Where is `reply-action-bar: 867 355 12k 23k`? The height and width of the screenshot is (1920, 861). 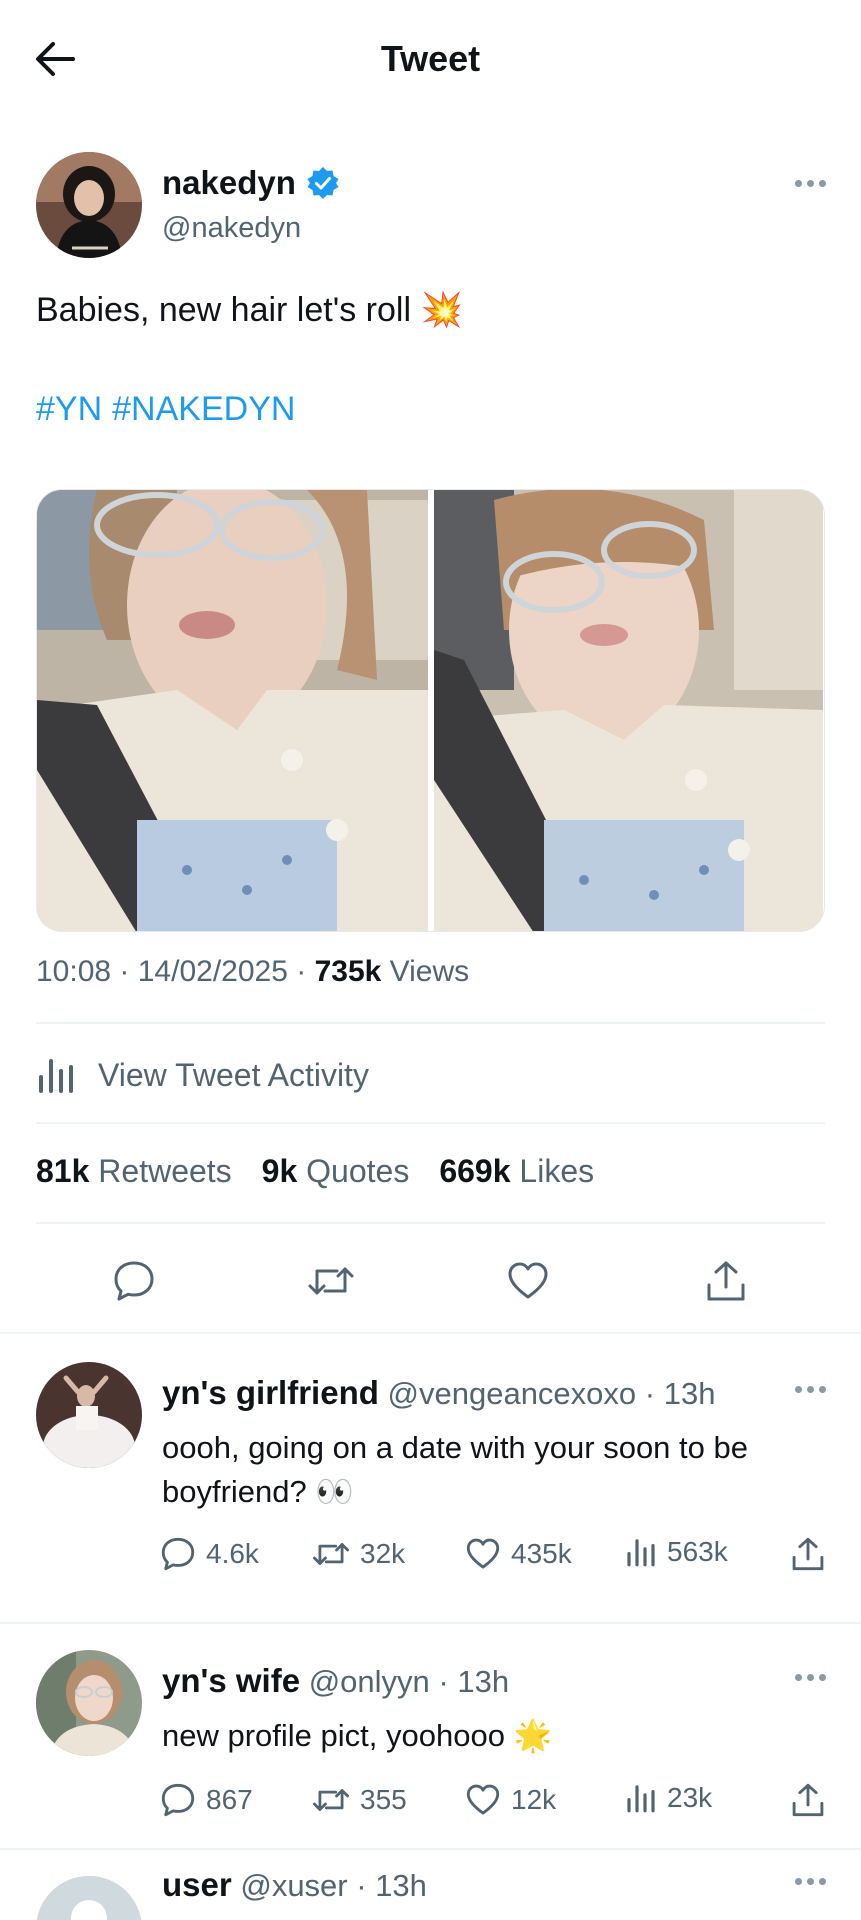 reply-action-bar: 867 355 12k 23k is located at coordinates (495, 1804).